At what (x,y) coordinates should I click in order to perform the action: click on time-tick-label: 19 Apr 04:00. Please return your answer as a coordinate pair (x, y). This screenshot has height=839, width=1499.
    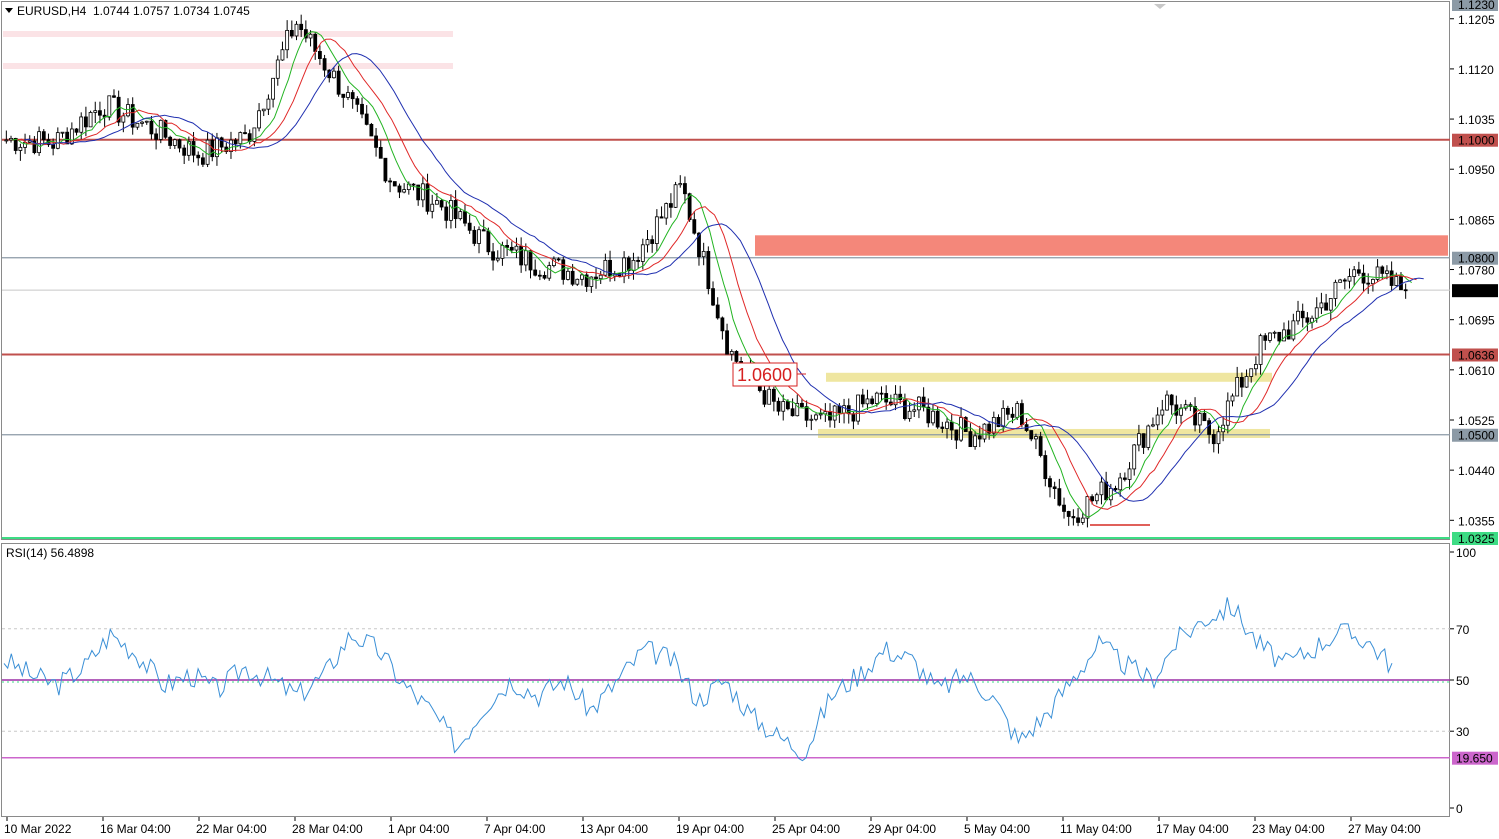
    Looking at the image, I should click on (710, 829).